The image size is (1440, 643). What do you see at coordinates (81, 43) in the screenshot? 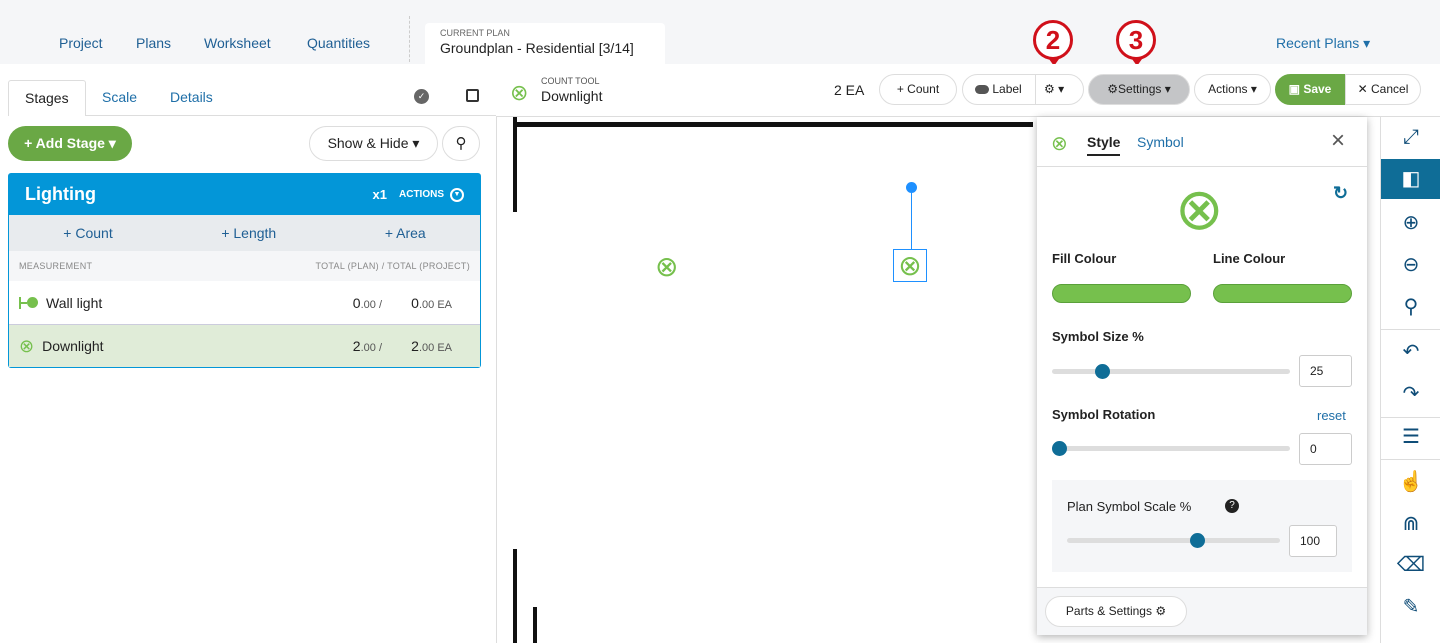
I see `nav-project: Project` at bounding box center [81, 43].